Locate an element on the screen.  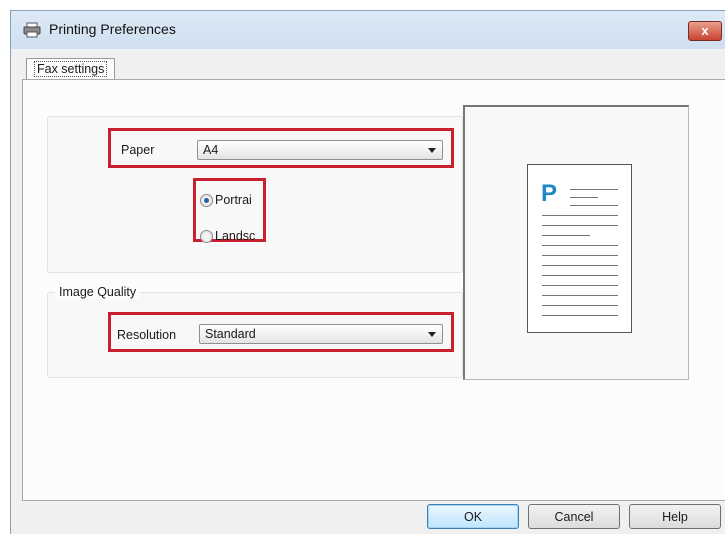
paper-select-value: A4 is located at coordinates (211, 150).